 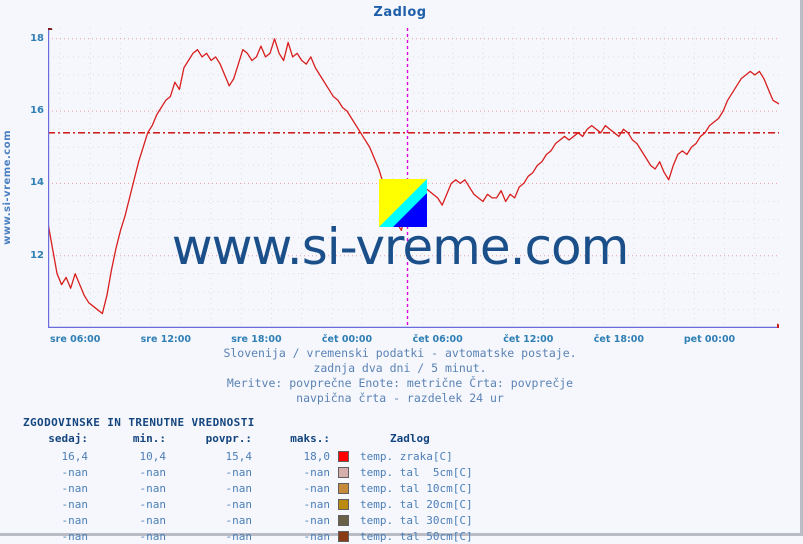 I want to click on x-tick-label: čet 06:00, so click(x=437, y=339).